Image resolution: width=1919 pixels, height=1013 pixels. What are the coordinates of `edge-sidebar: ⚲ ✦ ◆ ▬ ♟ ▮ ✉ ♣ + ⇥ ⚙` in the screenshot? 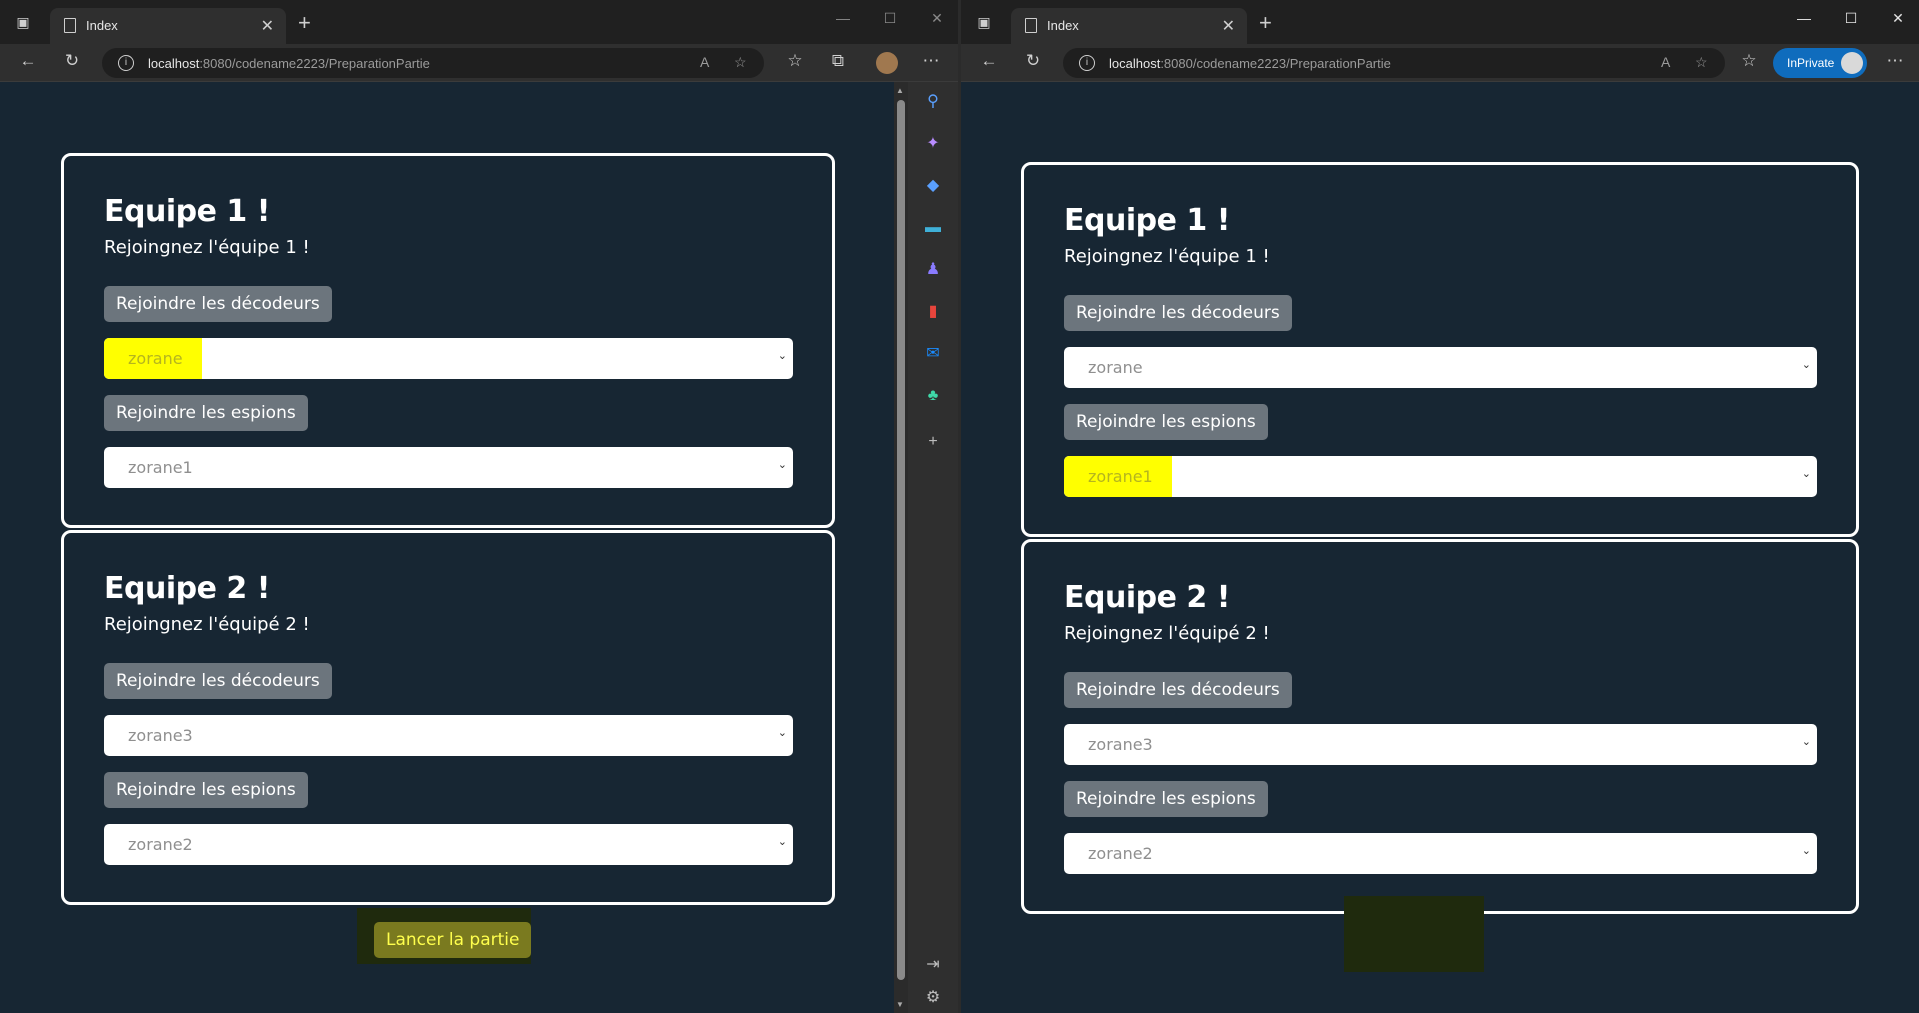 It's located at (933, 547).